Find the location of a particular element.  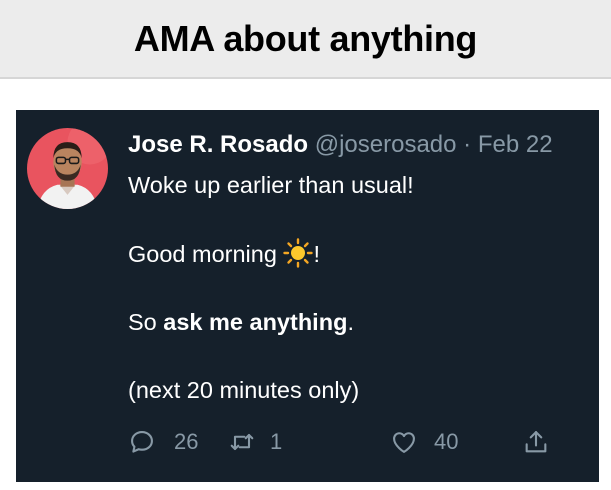

exclamation-text: ! is located at coordinates (316, 254).